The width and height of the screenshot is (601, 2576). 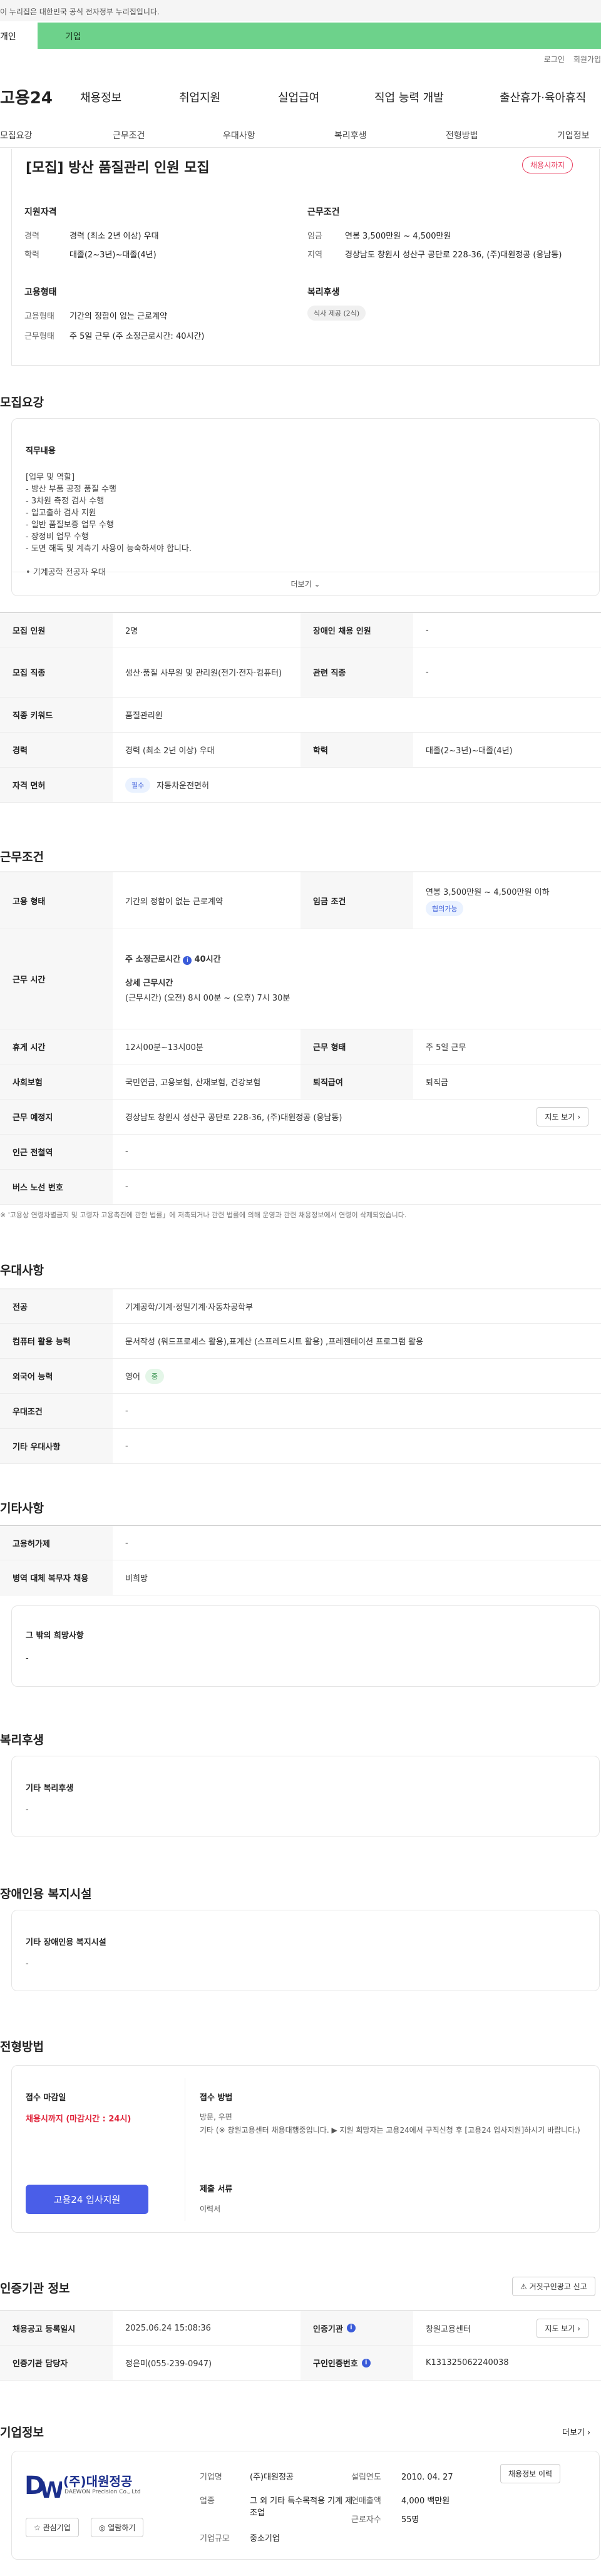 What do you see at coordinates (434, 255) in the screenshot?
I see `cond-region: 지역 경상남도 창원시 성산구 공단로 228-36, (주)대원정공 (웅남동)` at bounding box center [434, 255].